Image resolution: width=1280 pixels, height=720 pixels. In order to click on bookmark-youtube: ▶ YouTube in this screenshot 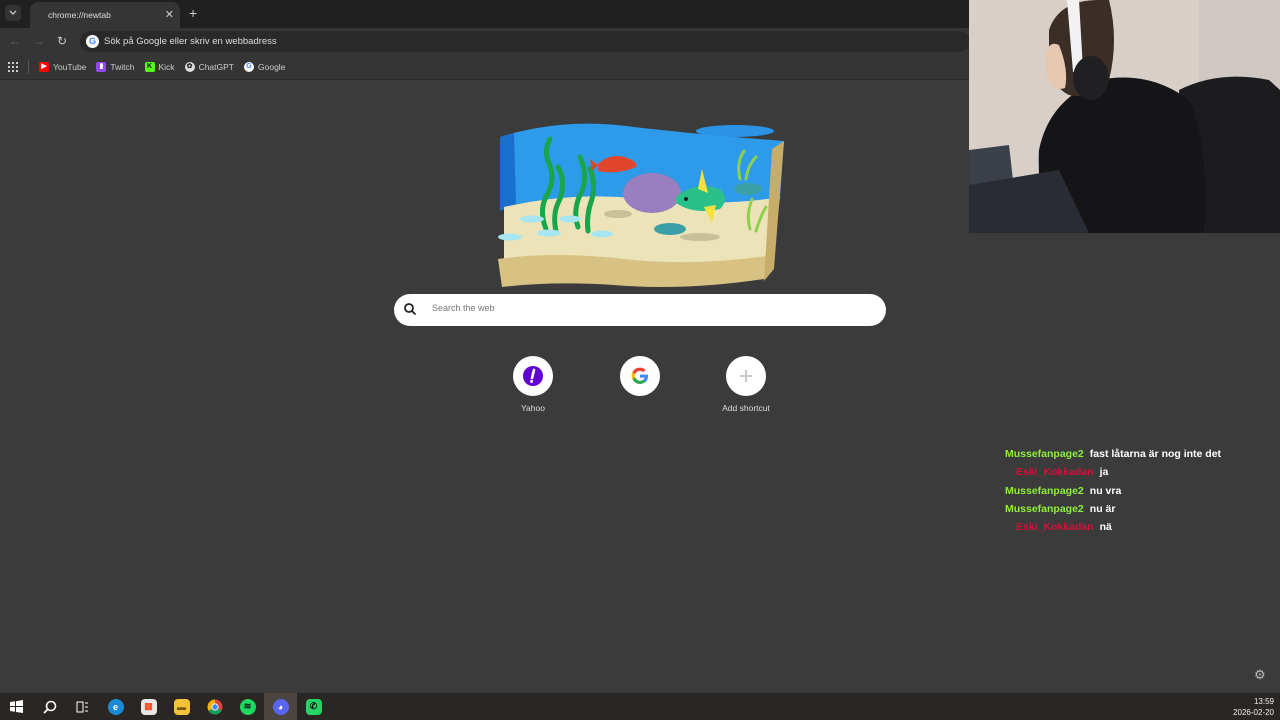, I will do `click(62, 67)`.